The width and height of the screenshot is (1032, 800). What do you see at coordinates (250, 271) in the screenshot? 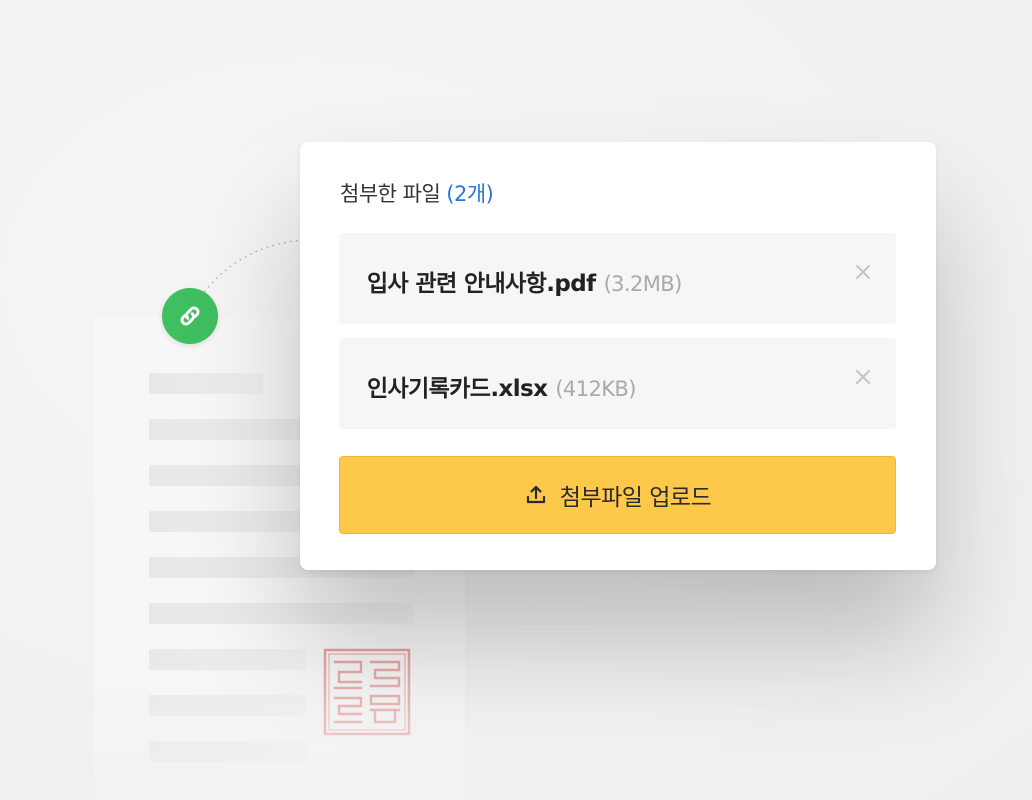
I see `connector-line` at bounding box center [250, 271].